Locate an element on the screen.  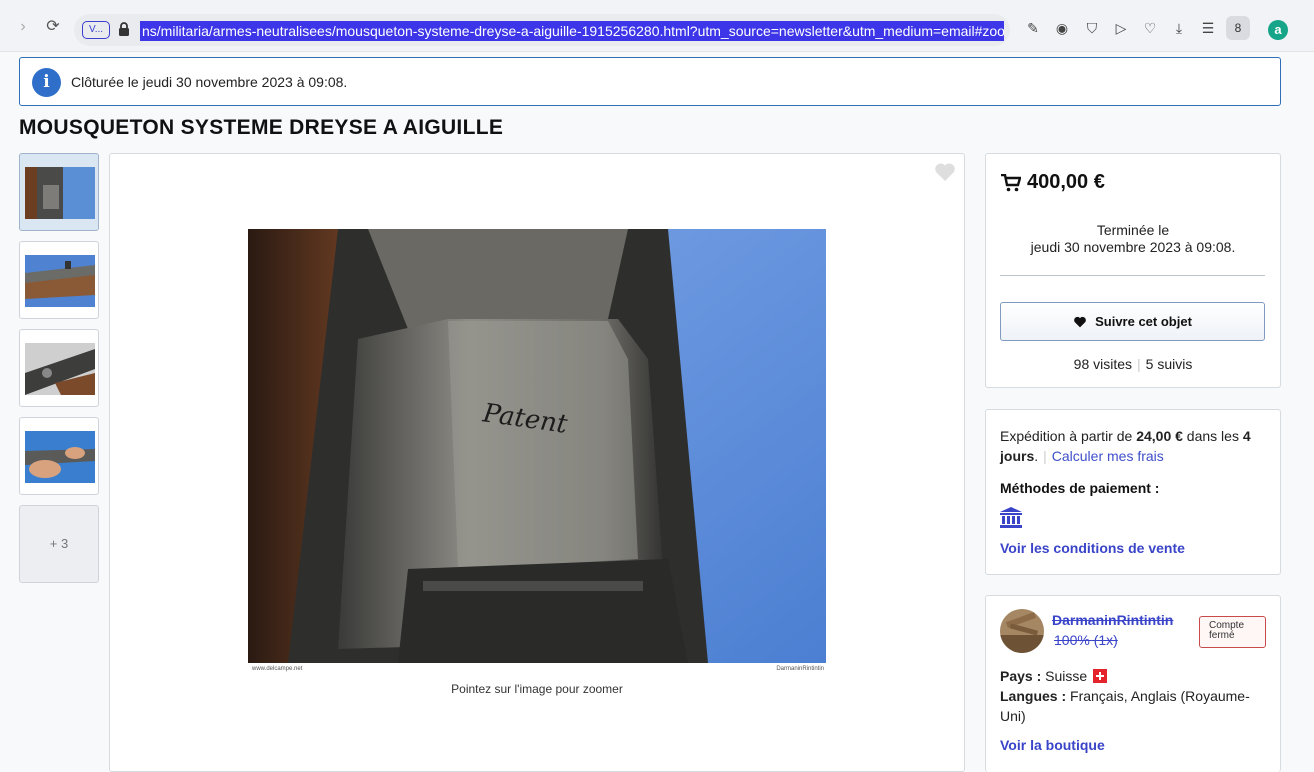
ended-label: Terminée le is located at coordinates (1133, 230).